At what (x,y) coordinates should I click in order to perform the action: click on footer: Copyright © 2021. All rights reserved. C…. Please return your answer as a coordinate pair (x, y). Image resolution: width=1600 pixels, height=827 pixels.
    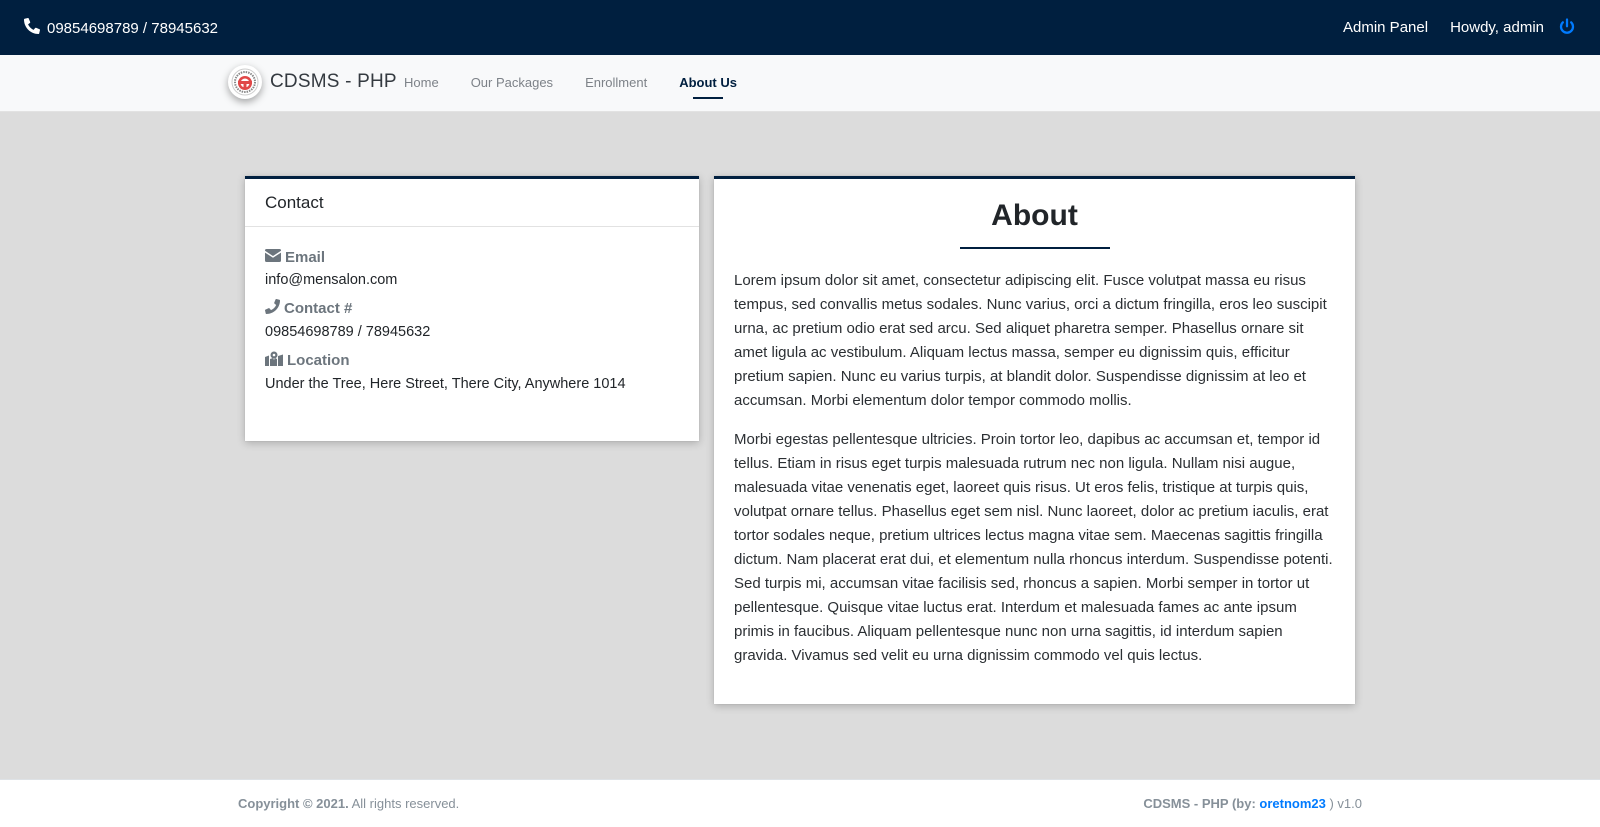
    Looking at the image, I should click on (800, 803).